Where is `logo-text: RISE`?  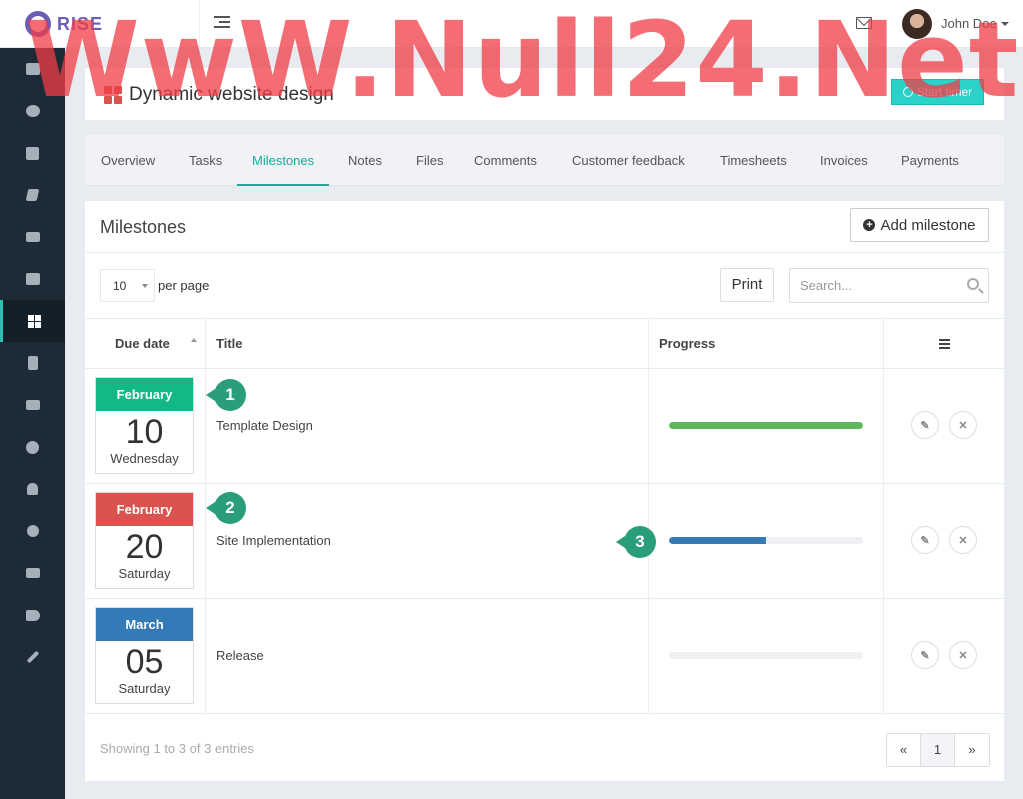
logo-text: RISE is located at coordinates (80, 23).